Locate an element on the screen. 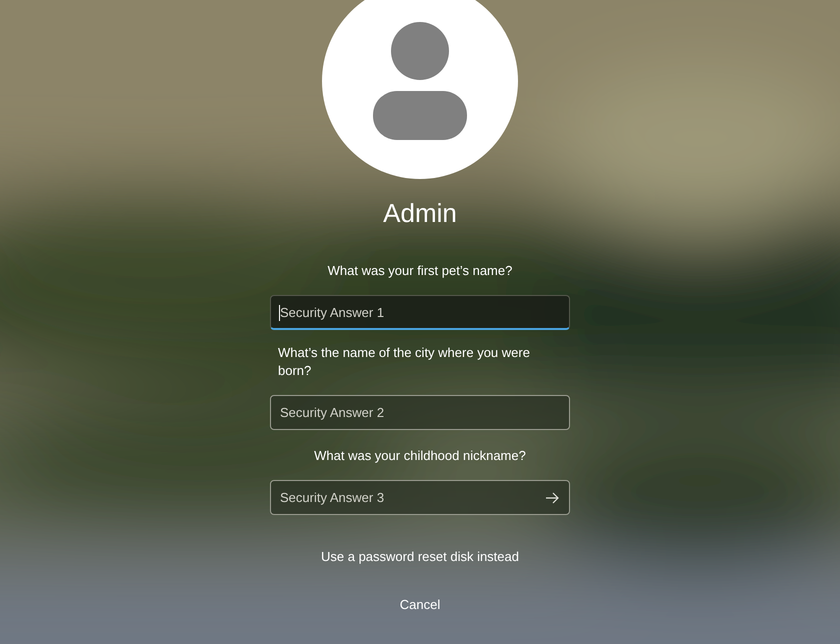 The width and height of the screenshot is (840, 644). cancel-link: Cancel is located at coordinates (420, 604).